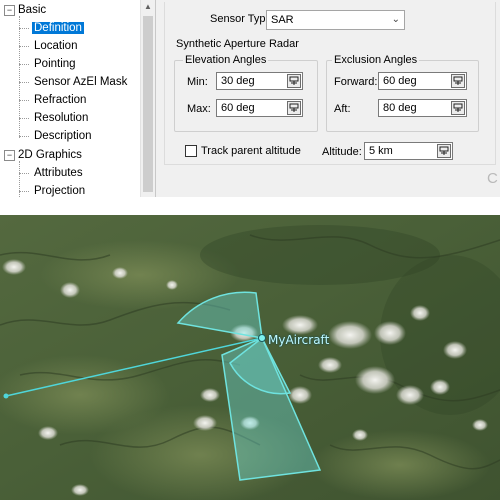 This screenshot has width=500, height=500. I want to click on forward-label: Forward:, so click(356, 82).